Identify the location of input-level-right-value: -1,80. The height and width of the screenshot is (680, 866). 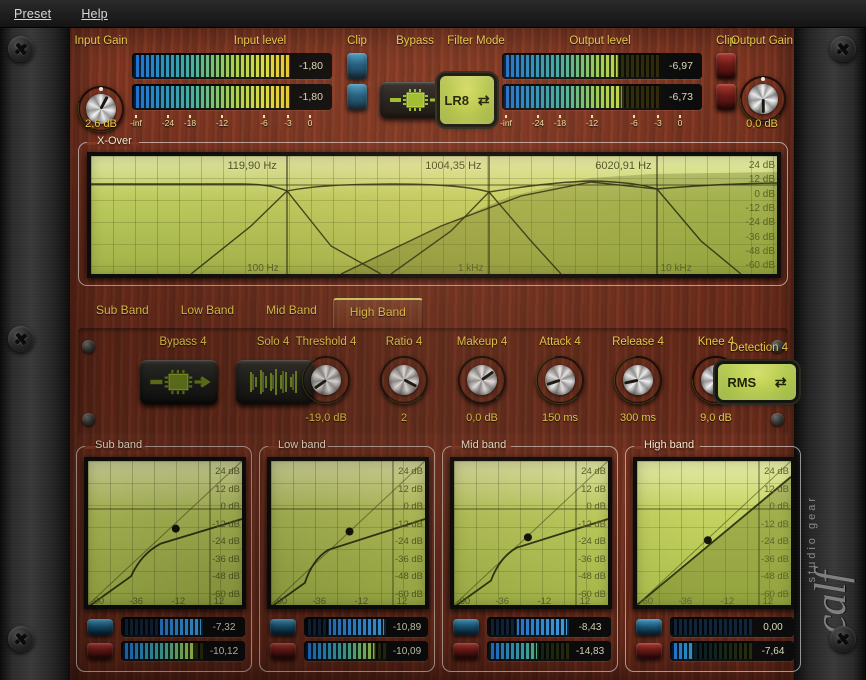
(311, 97).